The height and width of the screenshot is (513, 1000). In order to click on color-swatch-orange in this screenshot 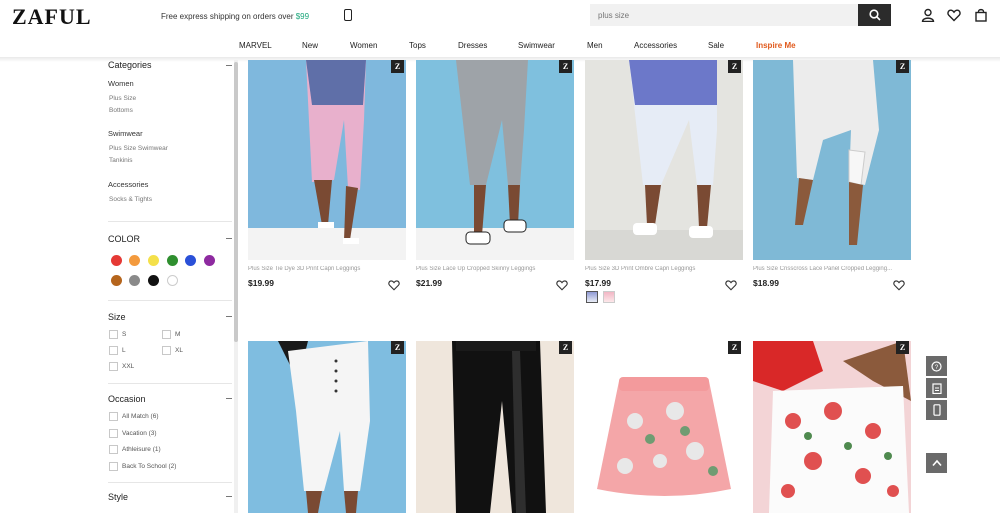, I will do `click(134, 260)`.